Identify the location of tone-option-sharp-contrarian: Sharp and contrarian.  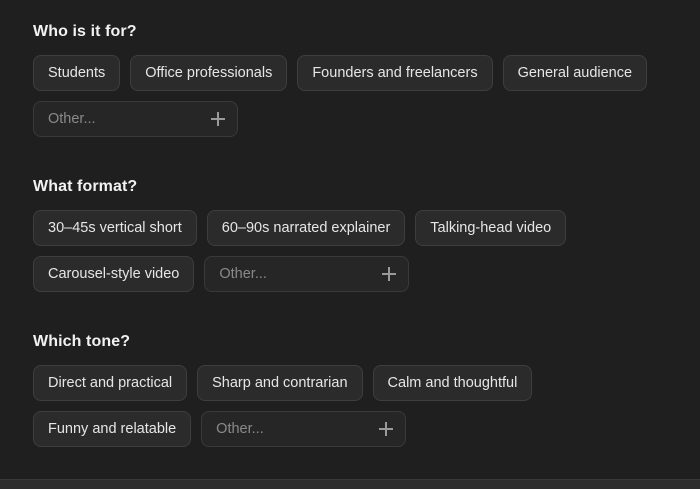
(280, 383).